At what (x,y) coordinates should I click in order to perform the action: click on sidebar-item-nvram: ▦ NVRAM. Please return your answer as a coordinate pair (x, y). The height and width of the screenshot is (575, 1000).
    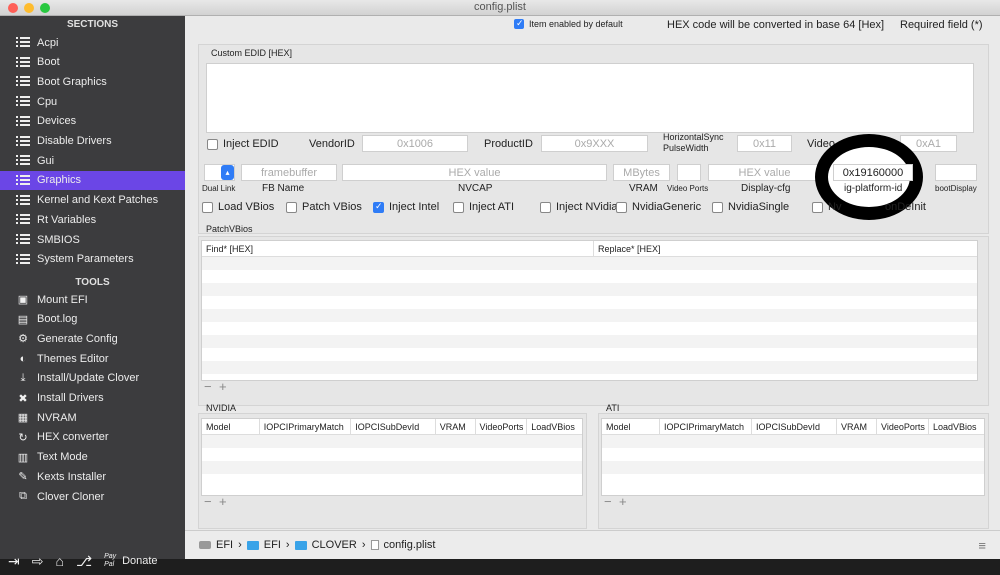
    Looking at the image, I should click on (92, 417).